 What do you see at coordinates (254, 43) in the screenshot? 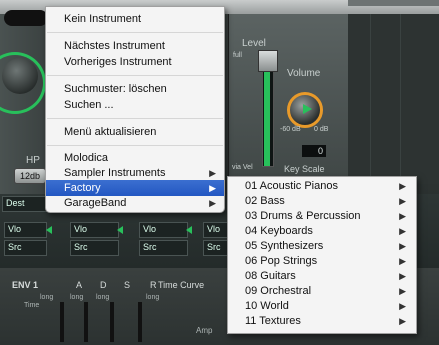
I see `level-label: Level` at bounding box center [254, 43].